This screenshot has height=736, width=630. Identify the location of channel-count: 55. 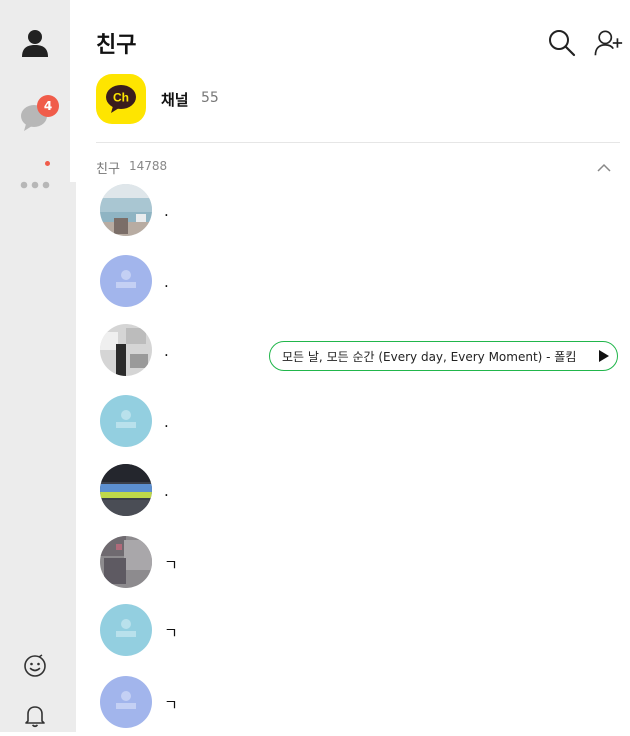
(210, 98).